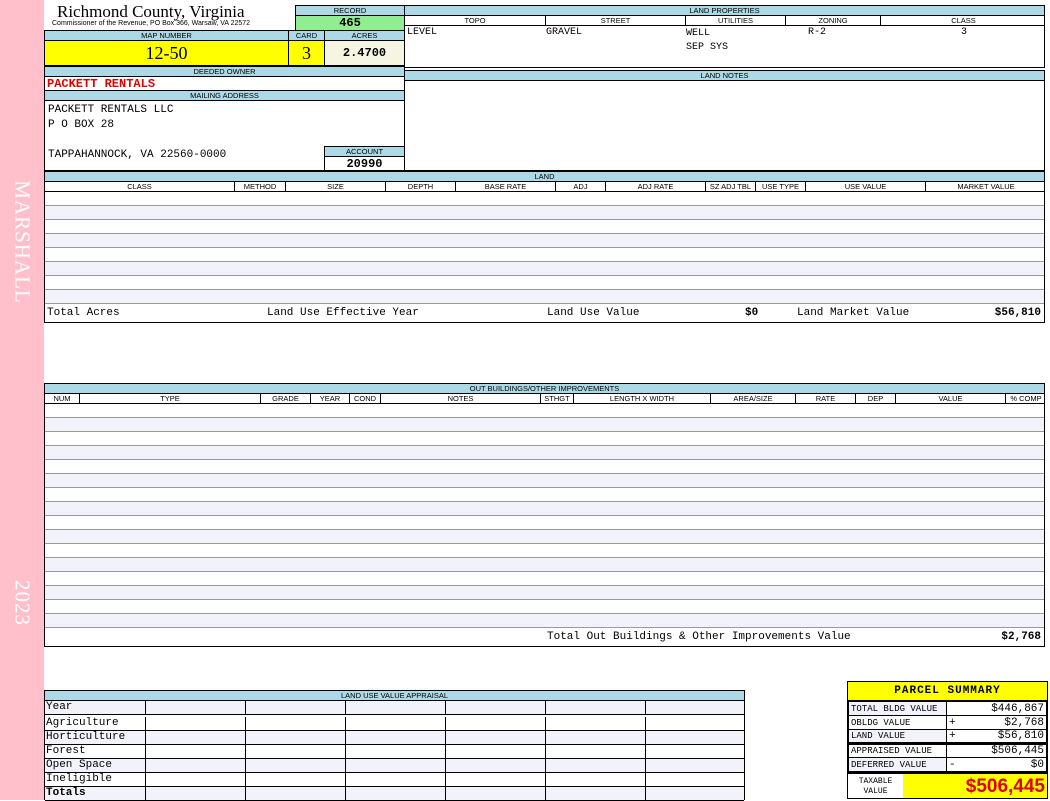 The width and height of the screenshot is (1050, 801). Describe the element at coordinates (897, 764) in the screenshot. I see `summary-label: DEFERRED VALUE` at that location.